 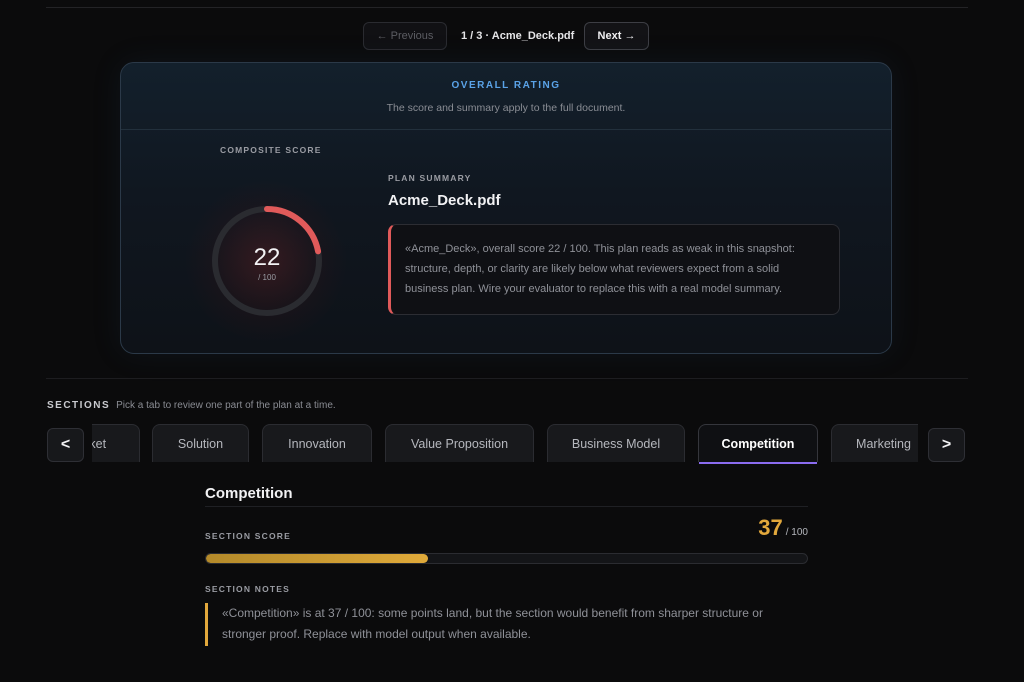 What do you see at coordinates (874, 443) in the screenshot?
I see `tab-marketing: Marketing` at bounding box center [874, 443].